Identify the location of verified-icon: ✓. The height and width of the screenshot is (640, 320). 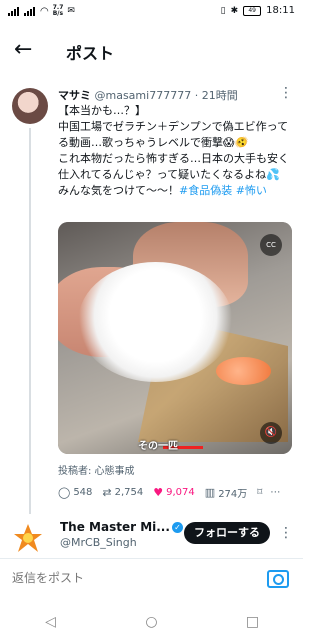
(177, 527).